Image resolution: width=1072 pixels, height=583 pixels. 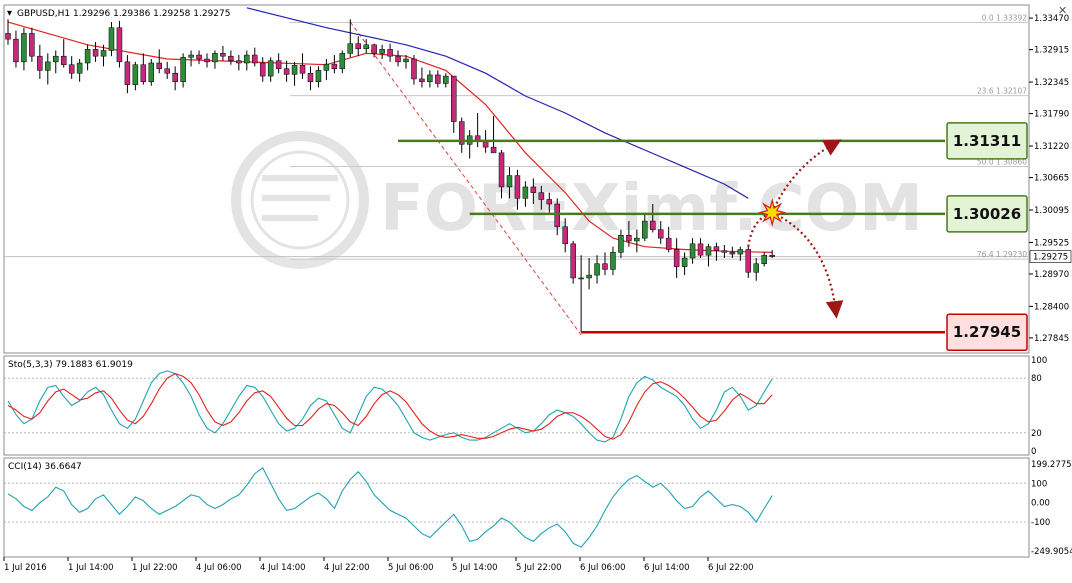 I want to click on cci-tick-label: 100, so click(x=1039, y=484).